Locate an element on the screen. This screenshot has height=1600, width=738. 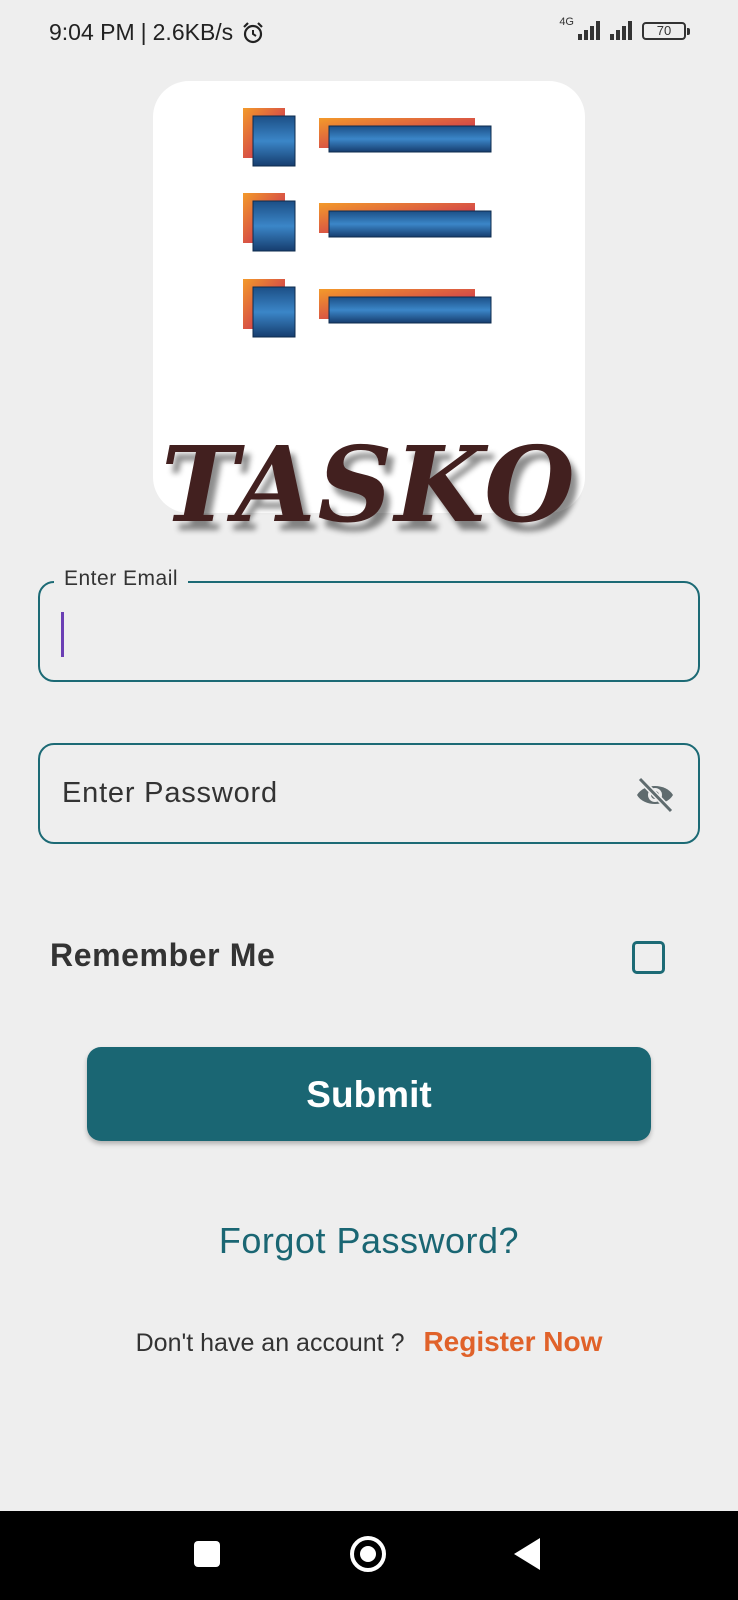
recent-apps-icon is located at coordinates (207, 1554).